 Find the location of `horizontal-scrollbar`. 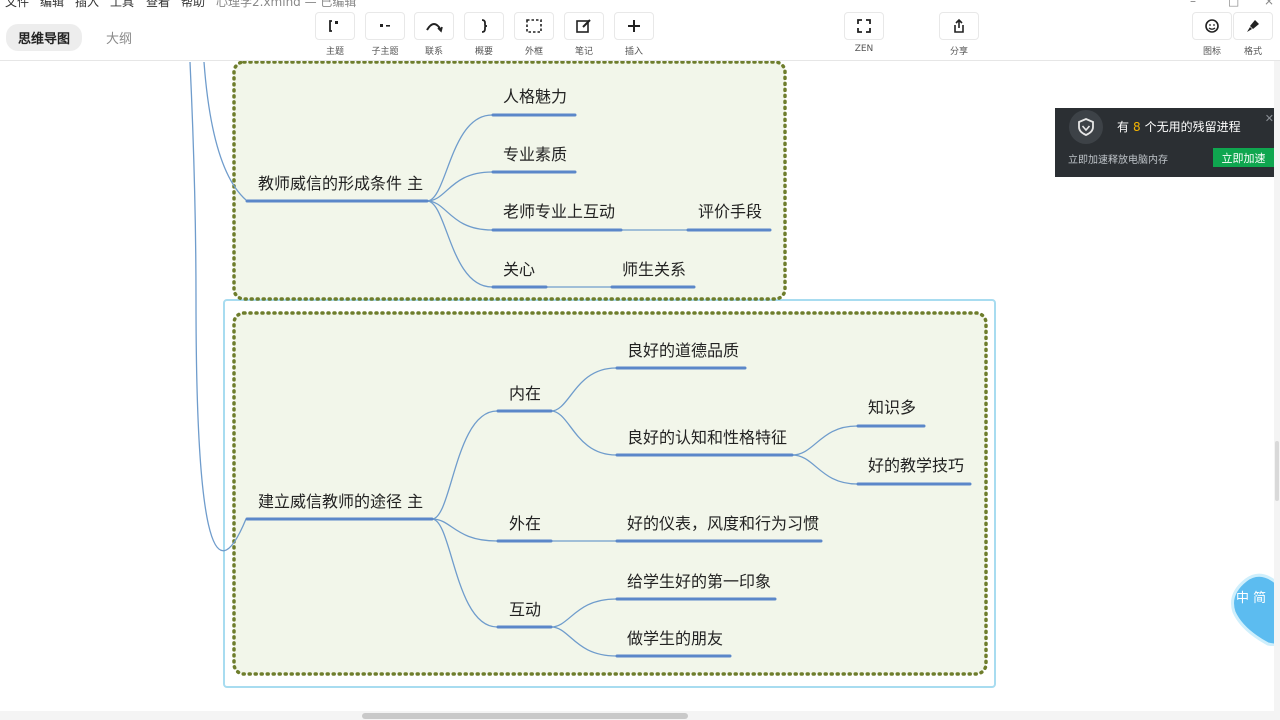

horizontal-scrollbar is located at coordinates (640, 715).